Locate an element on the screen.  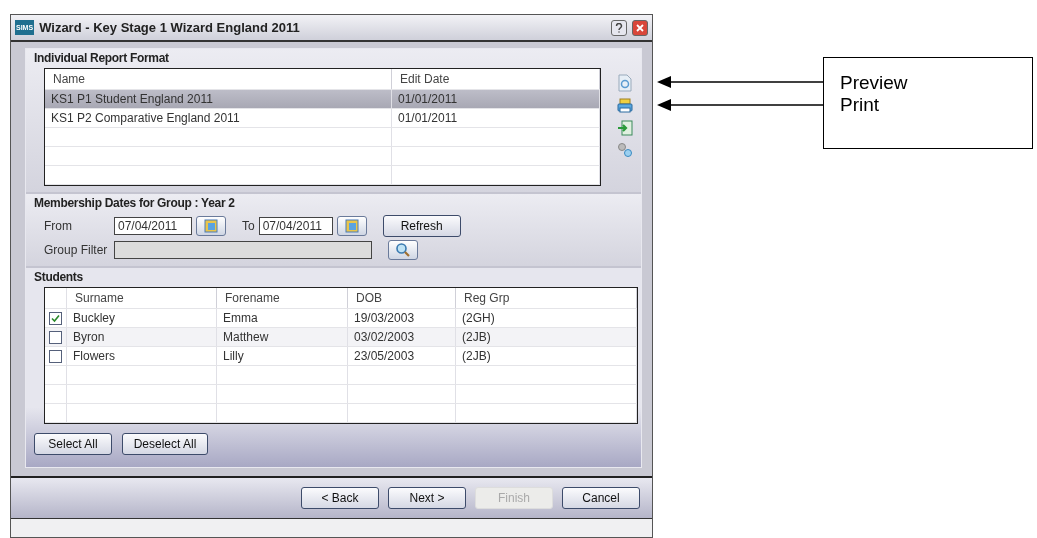
table-cell: Buckley is located at coordinates (142, 318).